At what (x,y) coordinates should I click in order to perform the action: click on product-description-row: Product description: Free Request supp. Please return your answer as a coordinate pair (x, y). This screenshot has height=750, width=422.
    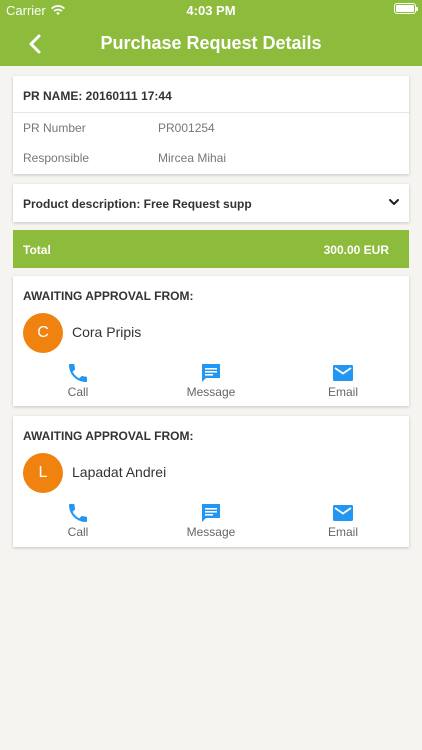
    Looking at the image, I should click on (211, 203).